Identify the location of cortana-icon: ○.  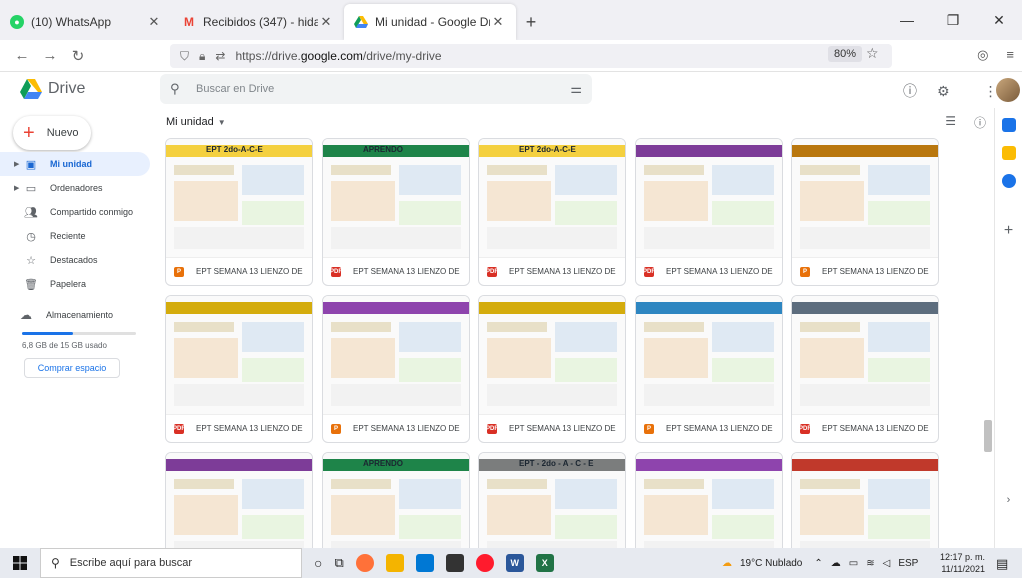
(318, 563).